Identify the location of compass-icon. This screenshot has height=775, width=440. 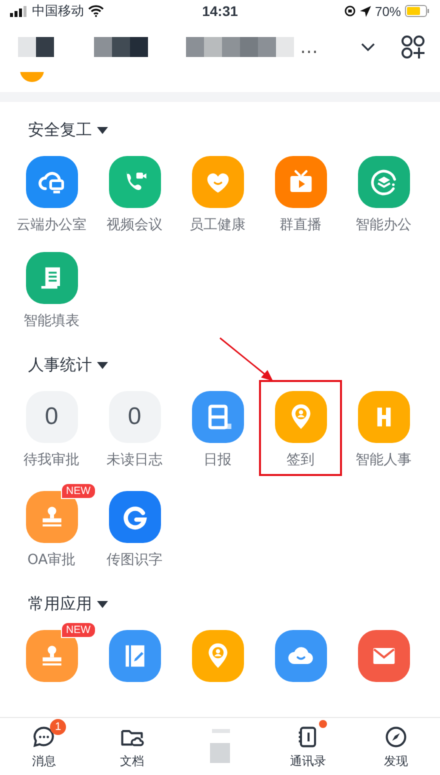
(396, 737).